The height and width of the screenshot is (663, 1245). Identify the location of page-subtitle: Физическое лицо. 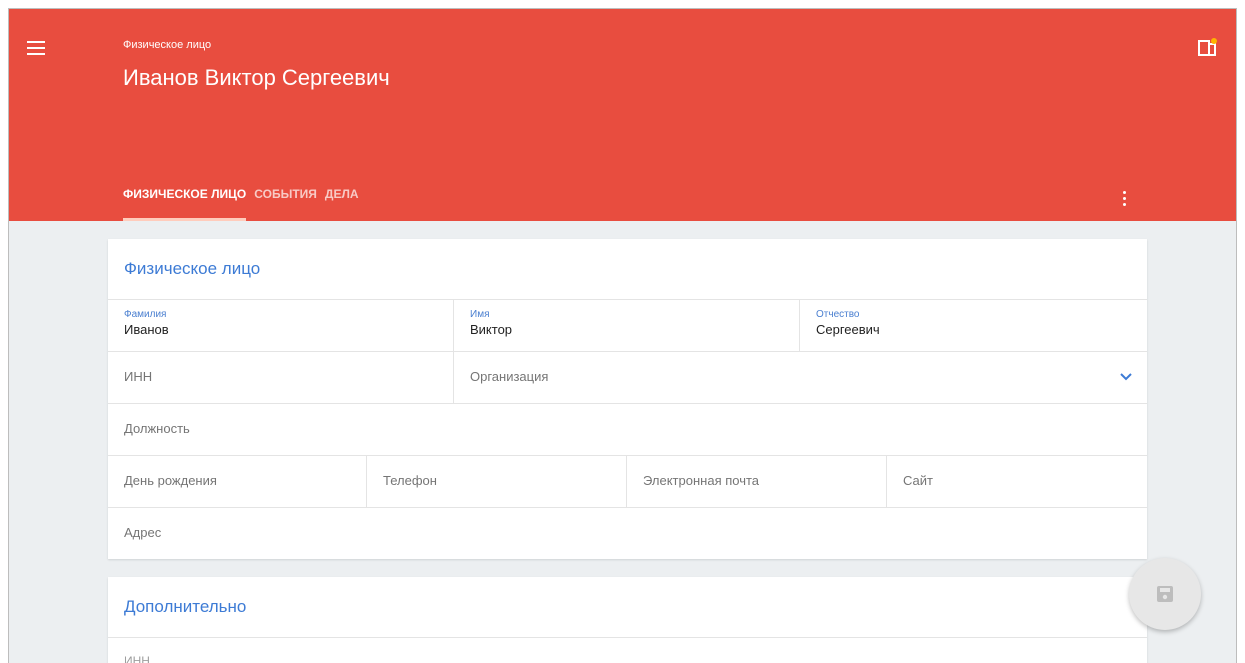
(167, 45).